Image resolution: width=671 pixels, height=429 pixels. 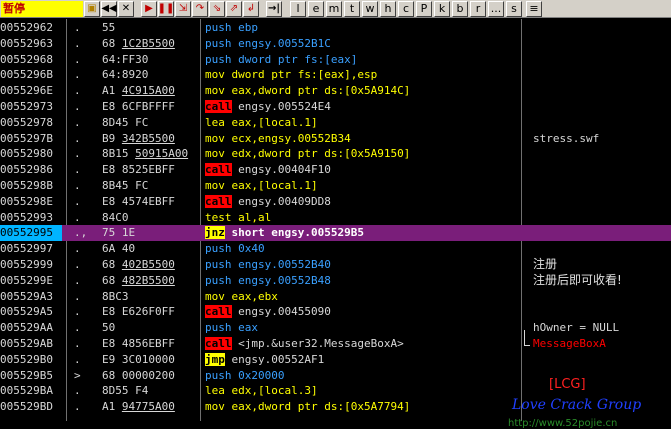 What do you see at coordinates (352, 8) in the screenshot?
I see `window-button: t` at bounding box center [352, 8].